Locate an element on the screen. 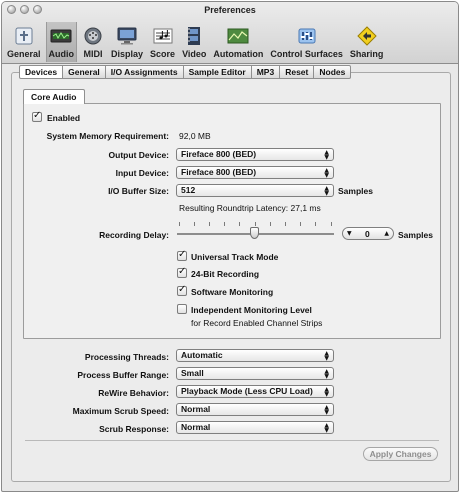 The image size is (460, 493). tab-devices: Devices is located at coordinates (41, 72).